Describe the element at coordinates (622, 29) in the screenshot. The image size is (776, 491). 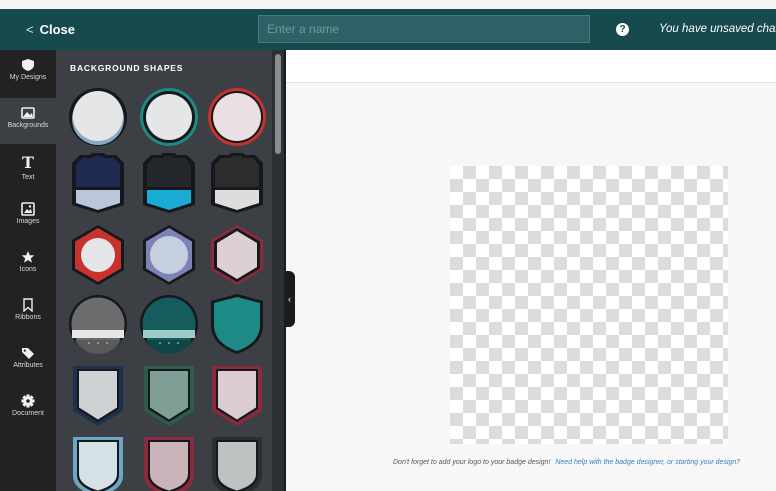
I see `help-icon: ?` at that location.